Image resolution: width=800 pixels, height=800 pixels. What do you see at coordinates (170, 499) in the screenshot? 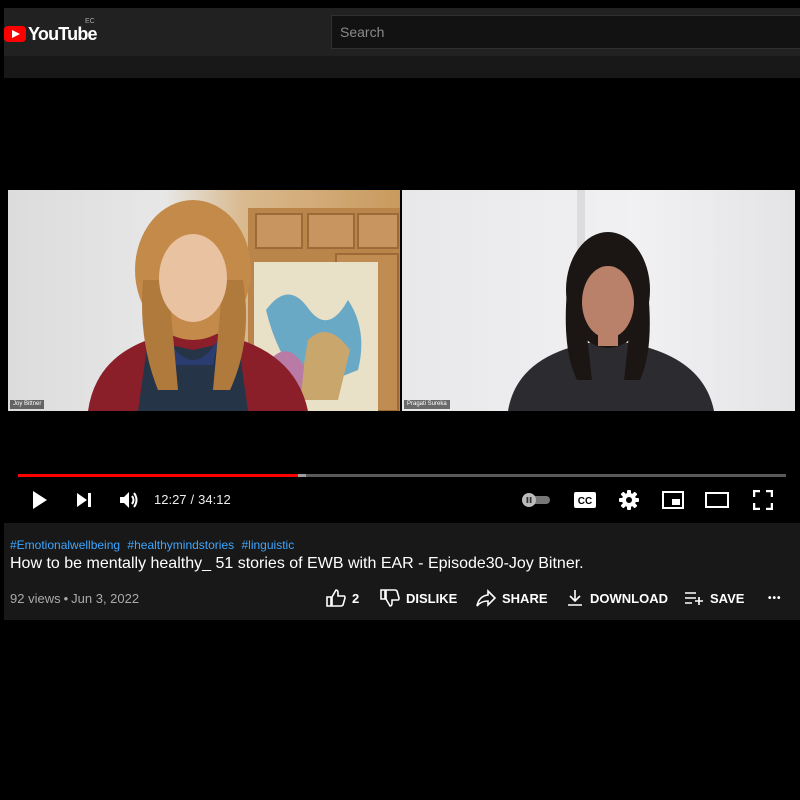
I see `current-time: 12:27` at bounding box center [170, 499].